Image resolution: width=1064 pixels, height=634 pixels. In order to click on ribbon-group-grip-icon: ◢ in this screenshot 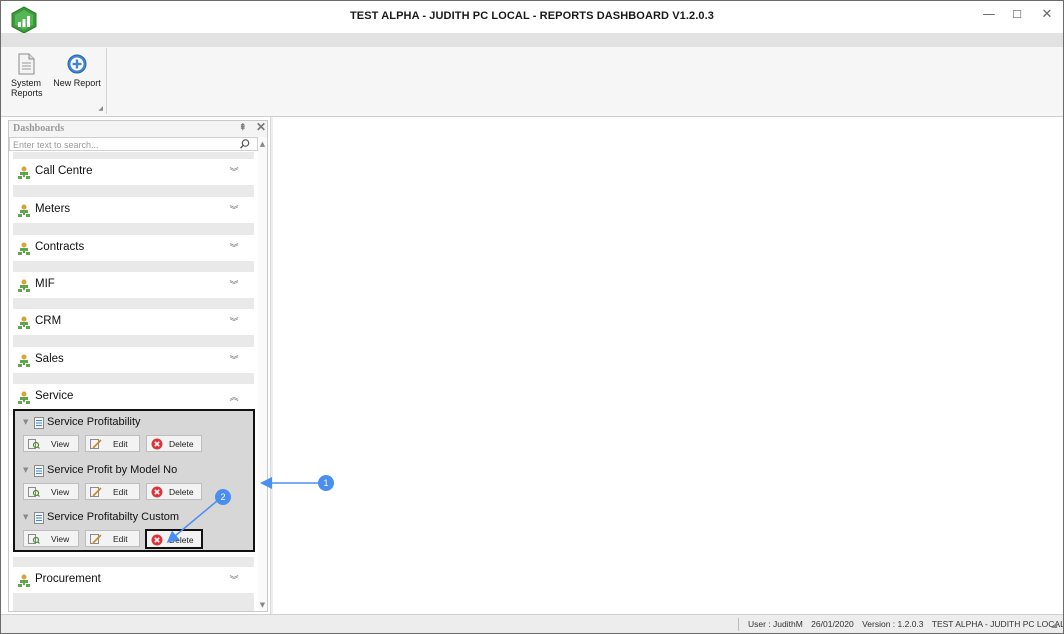, I will do `click(100, 108)`.